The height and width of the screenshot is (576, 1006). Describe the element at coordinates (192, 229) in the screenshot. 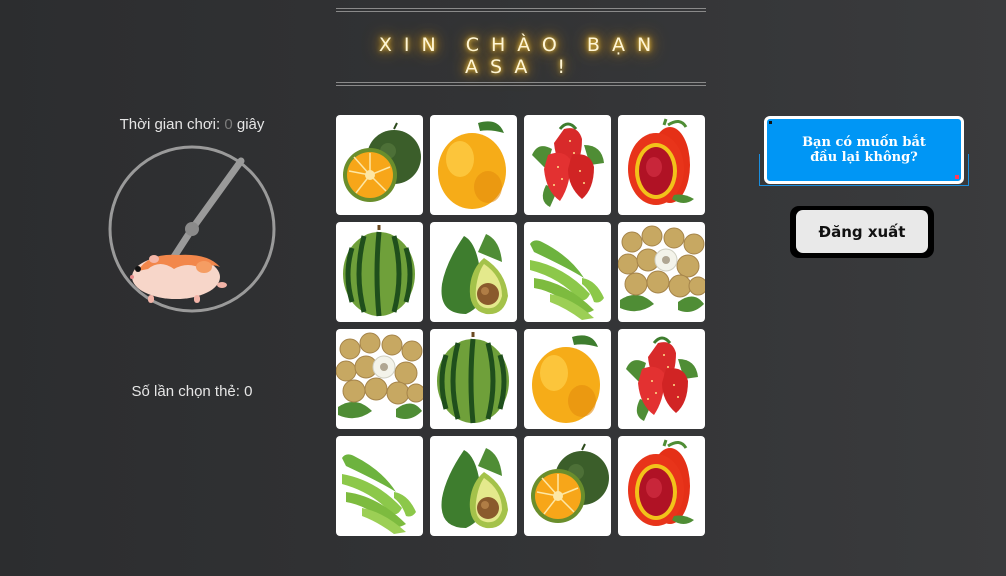

I see `hamster-timer-icon` at that location.